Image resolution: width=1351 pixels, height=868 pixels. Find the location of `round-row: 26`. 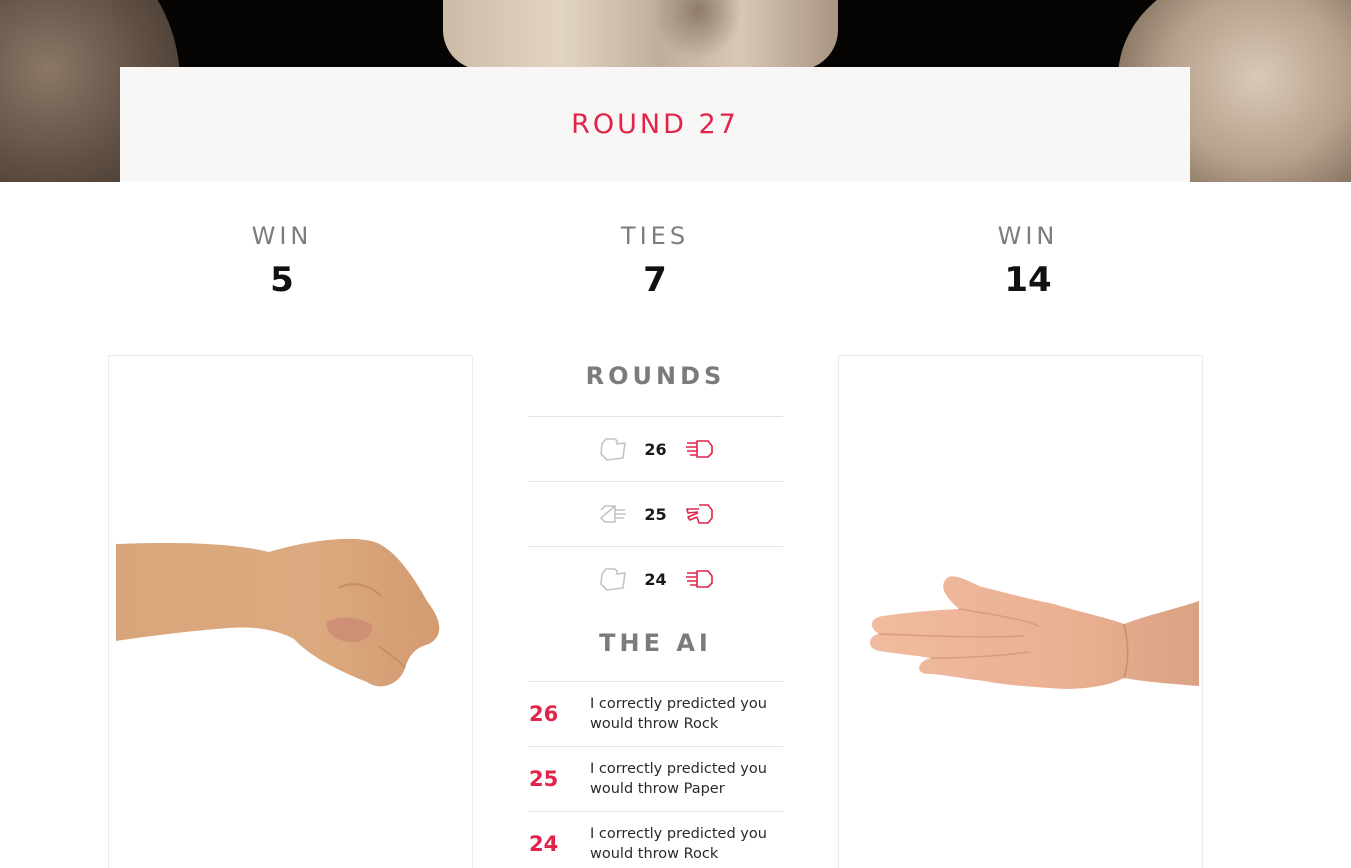

round-row: 26 is located at coordinates (655, 448).